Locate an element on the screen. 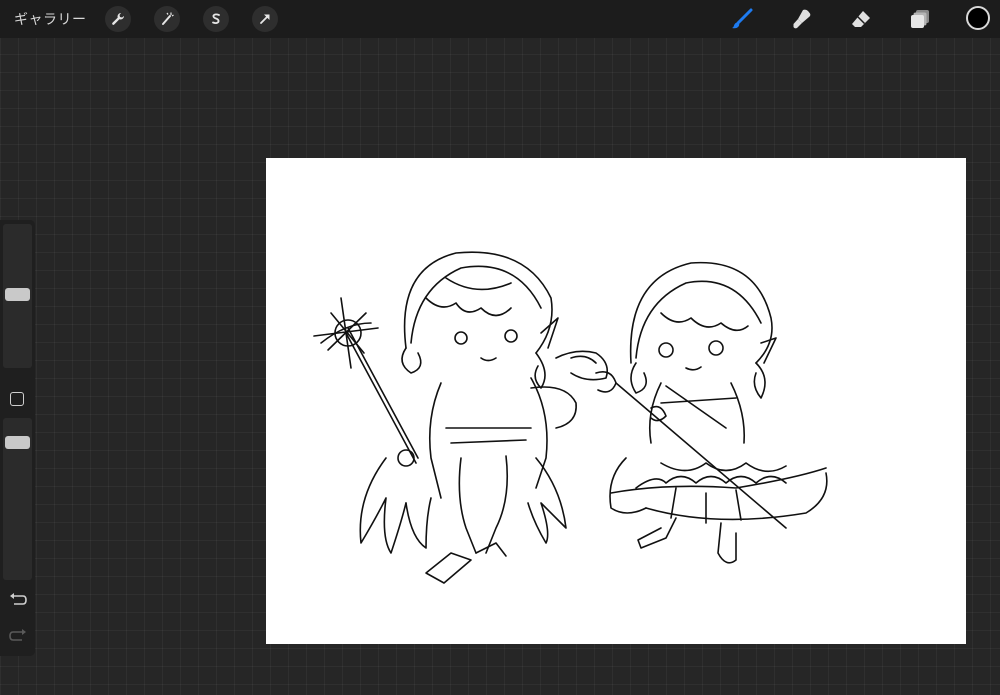  brush-size-thumb is located at coordinates (17, 294).